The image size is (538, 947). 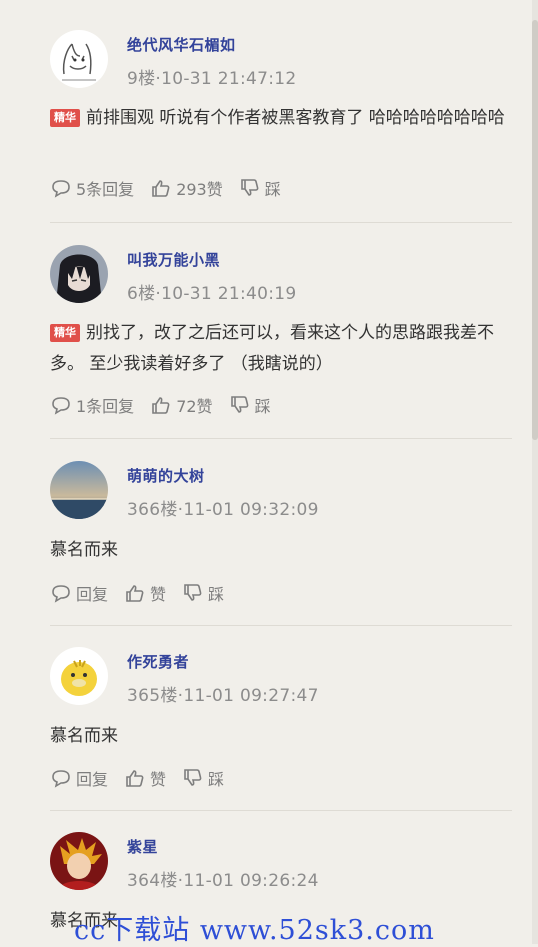 I want to click on avatar-landscape-icon, so click(x=79, y=490).